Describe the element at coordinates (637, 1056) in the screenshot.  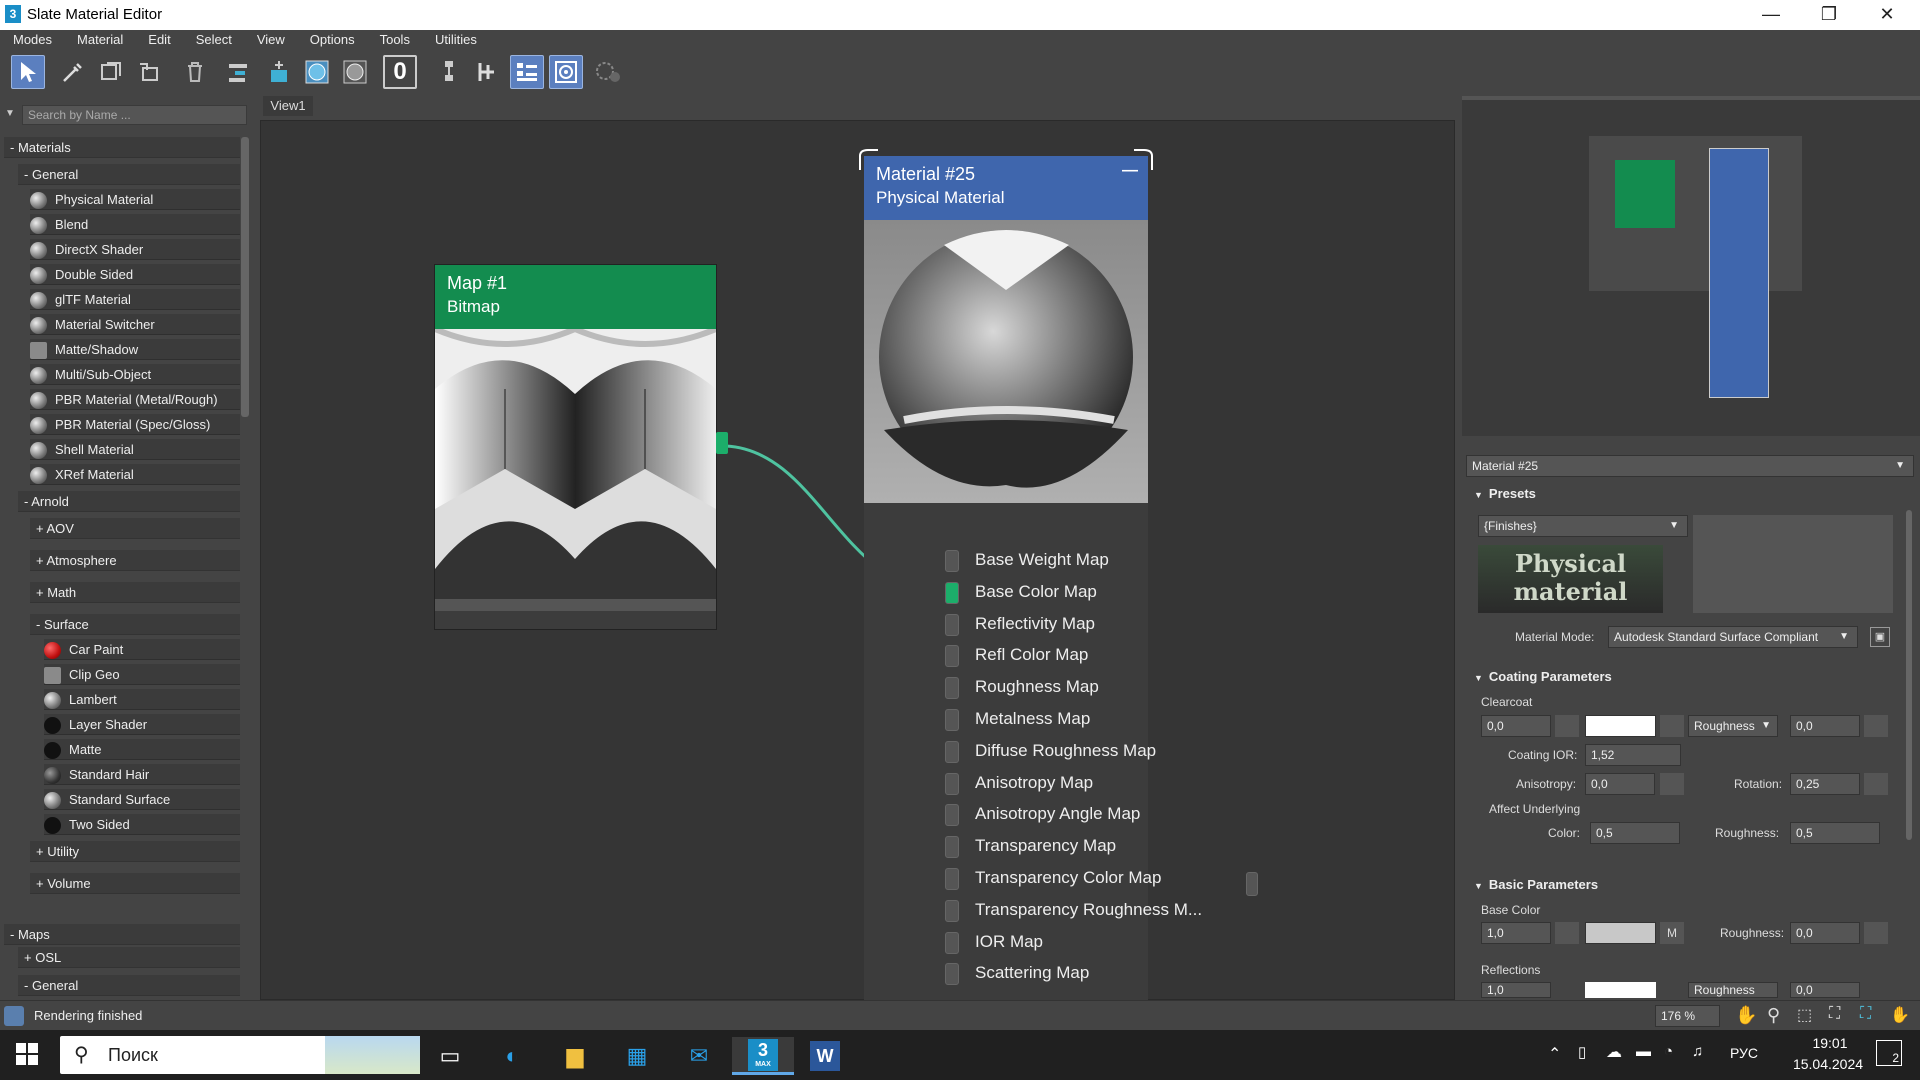
I see `store-icon: ▦` at that location.